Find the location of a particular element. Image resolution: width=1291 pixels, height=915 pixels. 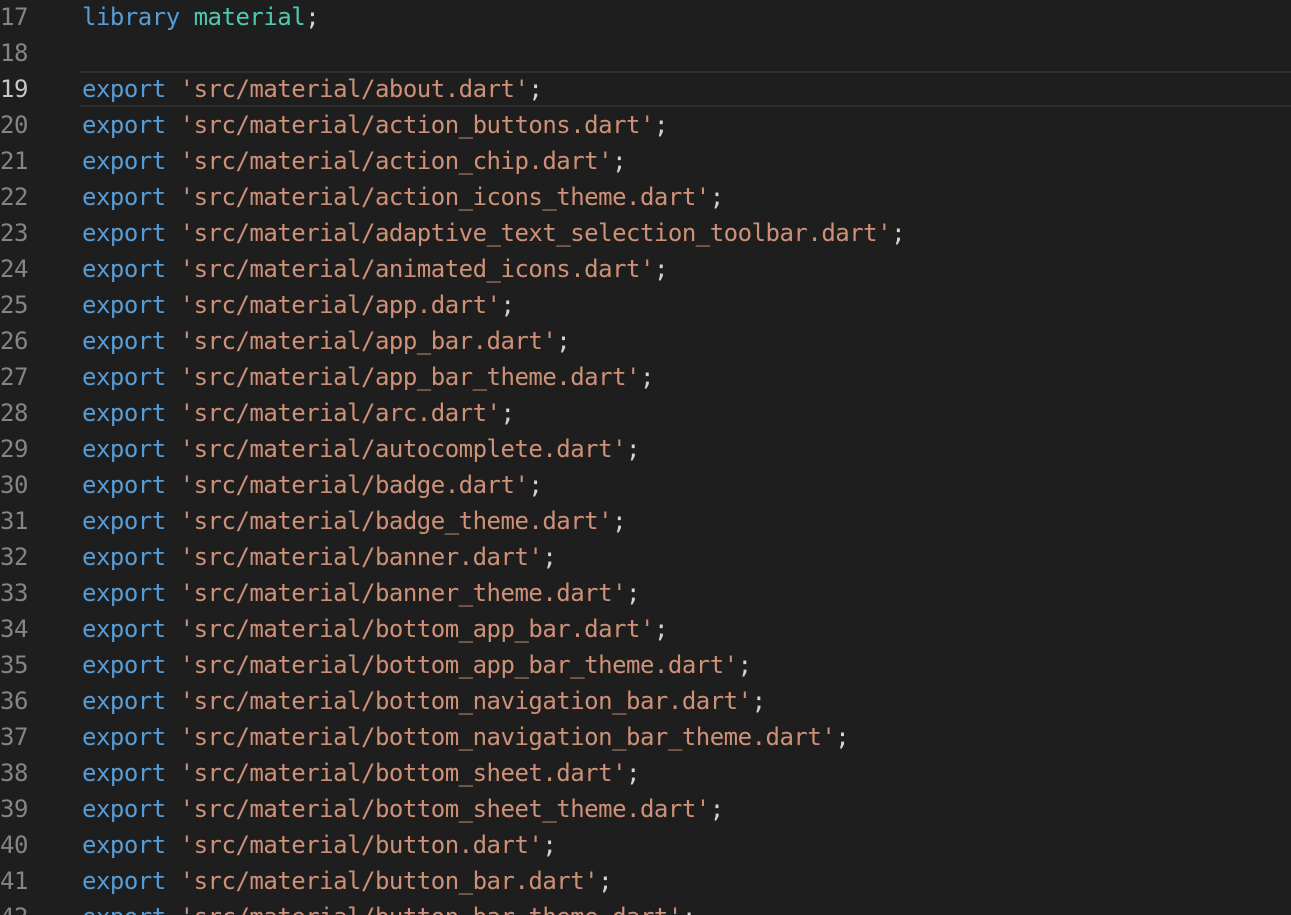

line-number: 37 is located at coordinates (14, 737).